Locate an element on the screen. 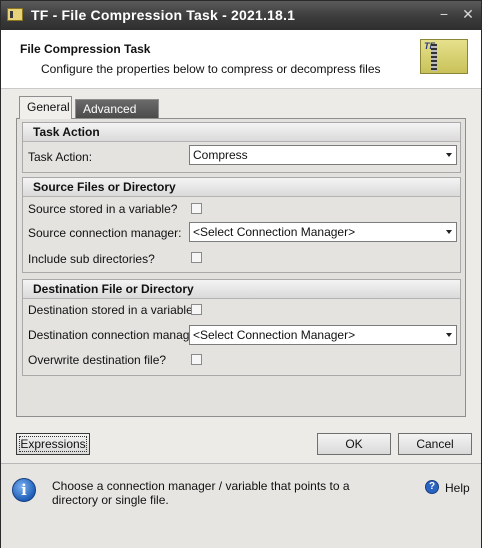  task-action-select: Compress is located at coordinates (323, 155).